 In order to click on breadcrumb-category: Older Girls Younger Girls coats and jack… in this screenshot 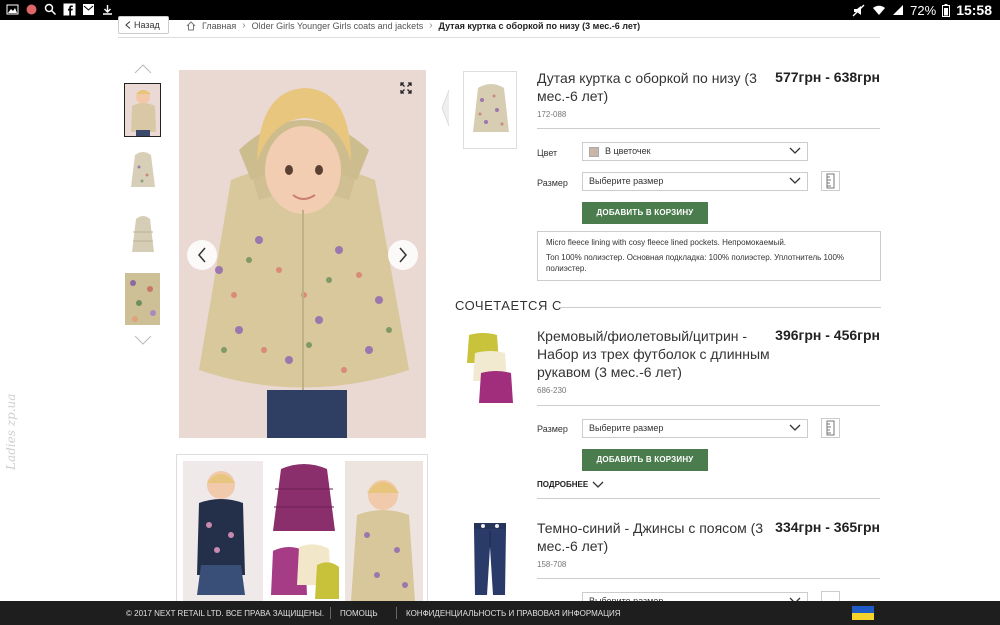, I will do `click(338, 26)`.